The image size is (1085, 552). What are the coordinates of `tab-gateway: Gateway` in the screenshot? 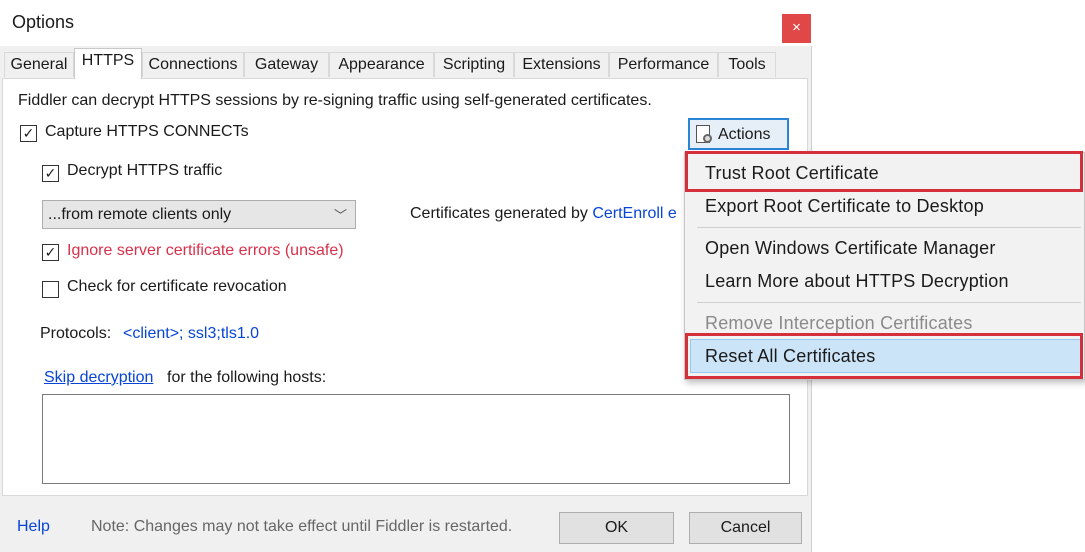 It's located at (286, 64).